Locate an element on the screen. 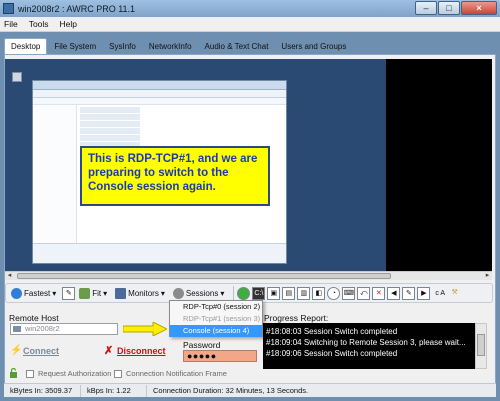 The width and height of the screenshot is (500, 401). disconnect-button: Disconnect is located at coordinates (141, 351).